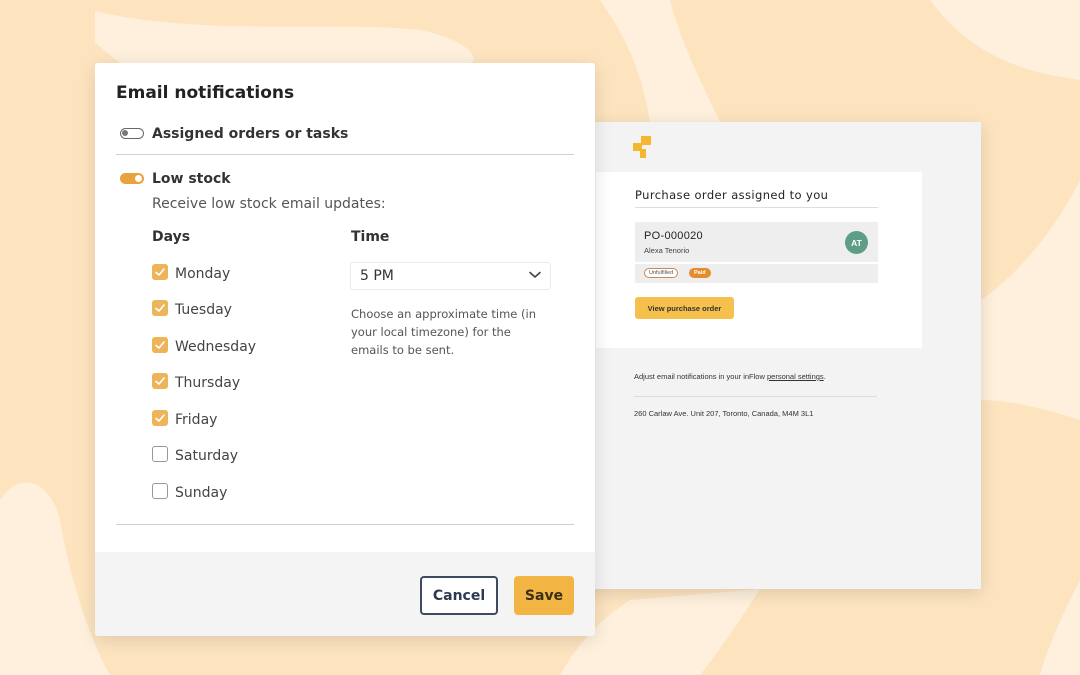 The height and width of the screenshot is (675, 1080). I want to click on time-header: Time, so click(370, 237).